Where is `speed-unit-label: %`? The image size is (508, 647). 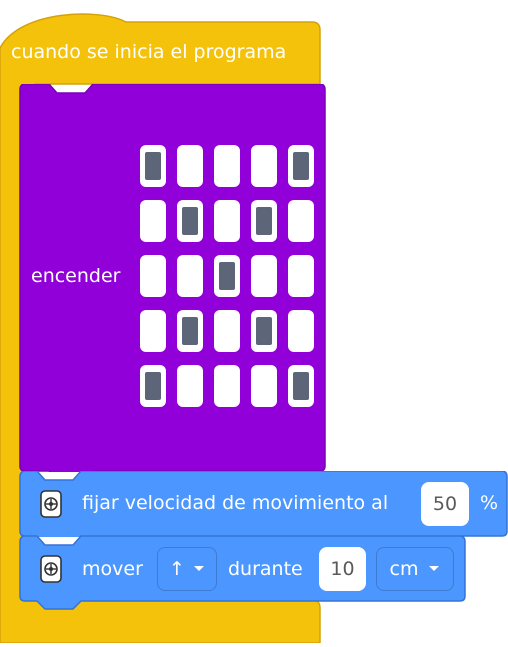
speed-unit-label: % is located at coordinates (489, 503).